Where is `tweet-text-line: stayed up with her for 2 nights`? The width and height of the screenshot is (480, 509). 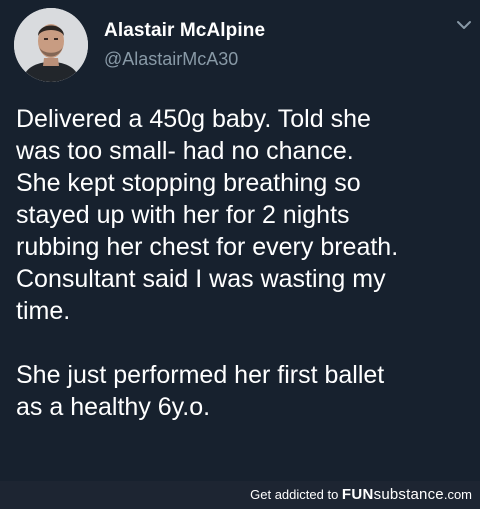
tweet-text-line: stayed up with her for 2 nights is located at coordinates (183, 215).